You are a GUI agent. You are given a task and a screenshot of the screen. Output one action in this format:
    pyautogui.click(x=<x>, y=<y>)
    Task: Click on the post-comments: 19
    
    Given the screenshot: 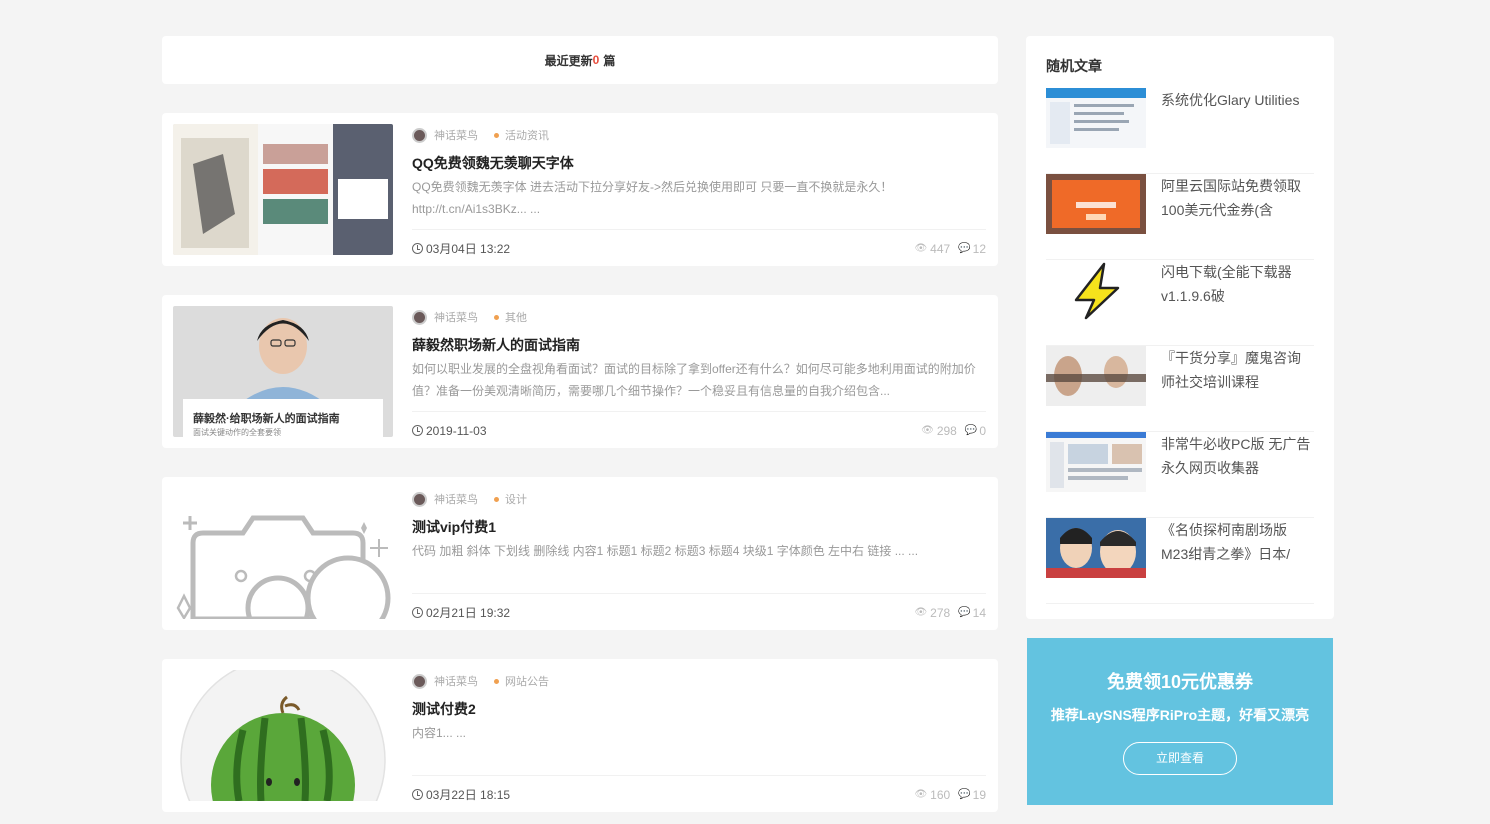 What is the action you would take?
    pyautogui.click(x=979, y=794)
    